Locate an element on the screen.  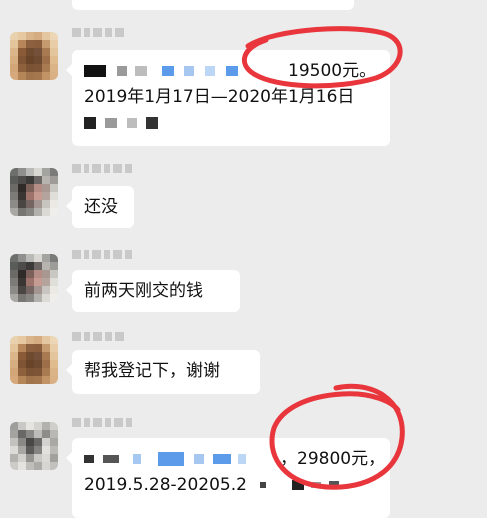
amount-text: 19500元。 is located at coordinates (332, 71).